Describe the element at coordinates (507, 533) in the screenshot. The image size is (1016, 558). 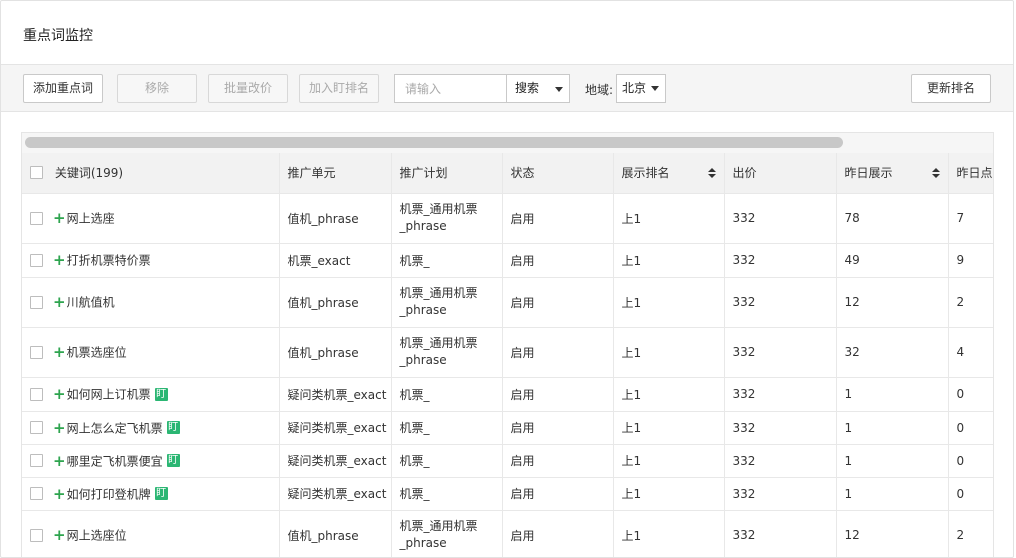
I see `table-row: +网上选座位 值机_phrase 机票_通用机票_phrase 启用 上1 332 12 2` at that location.